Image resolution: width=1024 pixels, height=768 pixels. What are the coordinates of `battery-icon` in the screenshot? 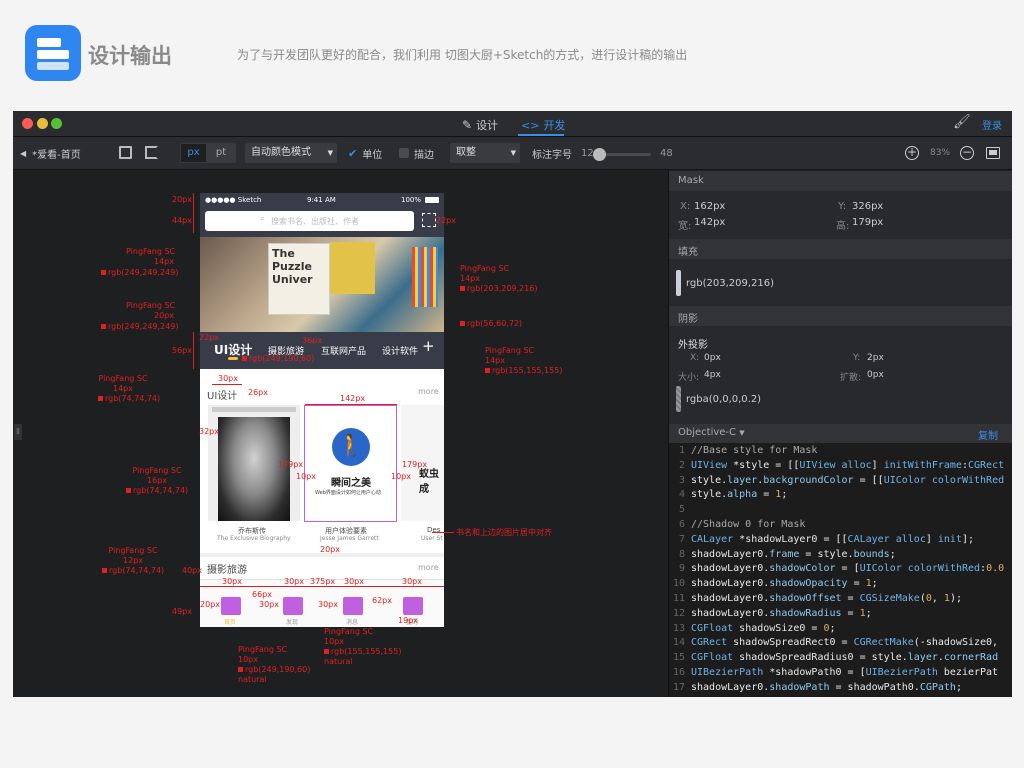 It's located at (432, 200).